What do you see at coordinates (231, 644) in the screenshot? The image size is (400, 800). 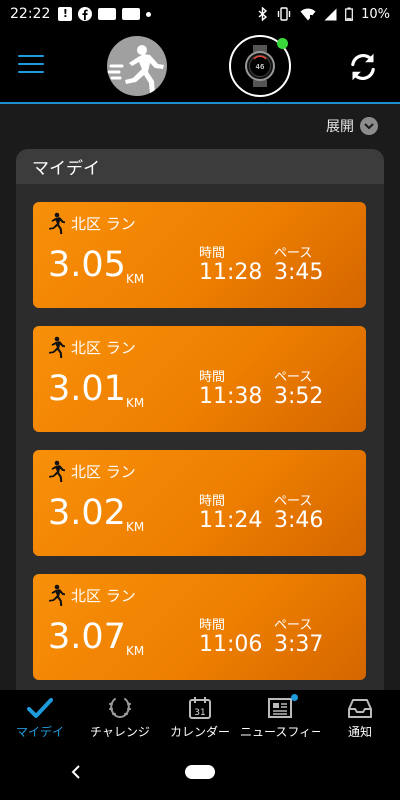 I see `activity-time: 11:06` at bounding box center [231, 644].